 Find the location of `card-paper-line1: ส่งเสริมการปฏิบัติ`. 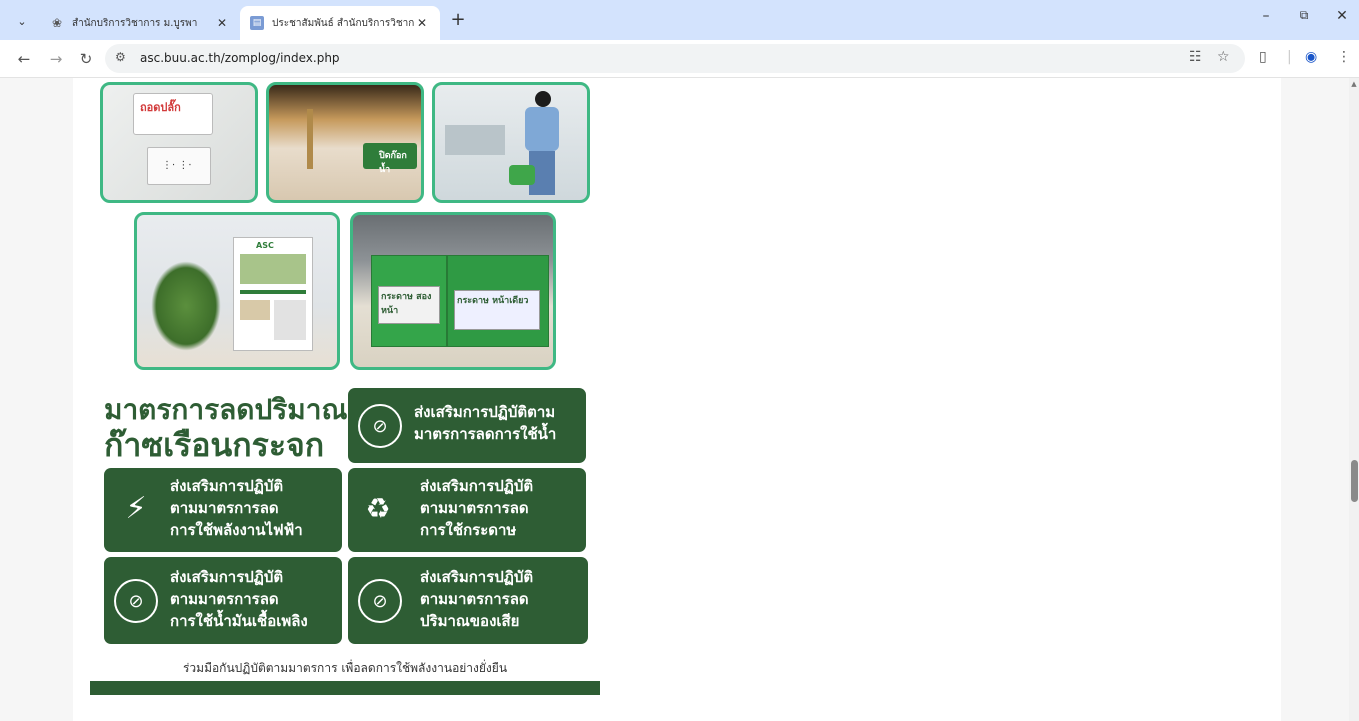

card-paper-line1: ส่งเสริมการปฏิบัติ is located at coordinates (477, 486).